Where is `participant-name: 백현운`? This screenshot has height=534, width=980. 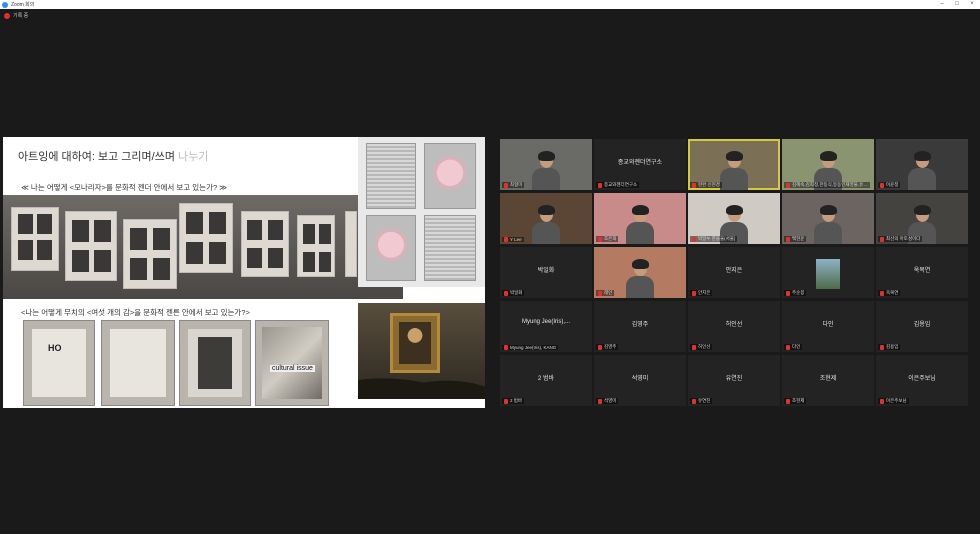
participant-name: 백현운 is located at coordinates (798, 238).